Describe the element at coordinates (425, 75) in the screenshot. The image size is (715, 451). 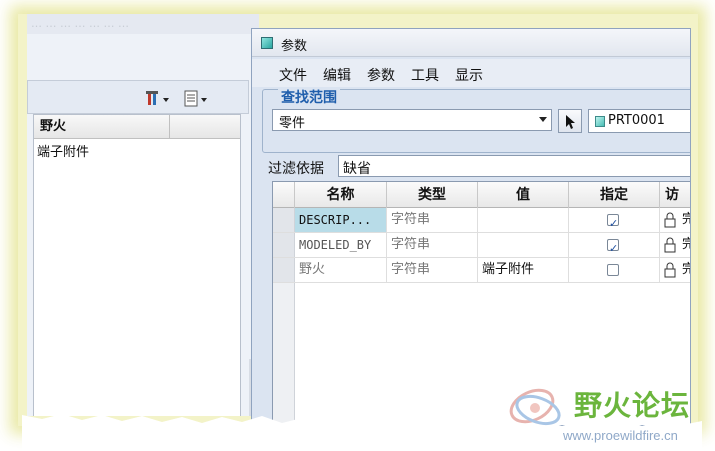
I see `menu-tools: 工具` at that location.